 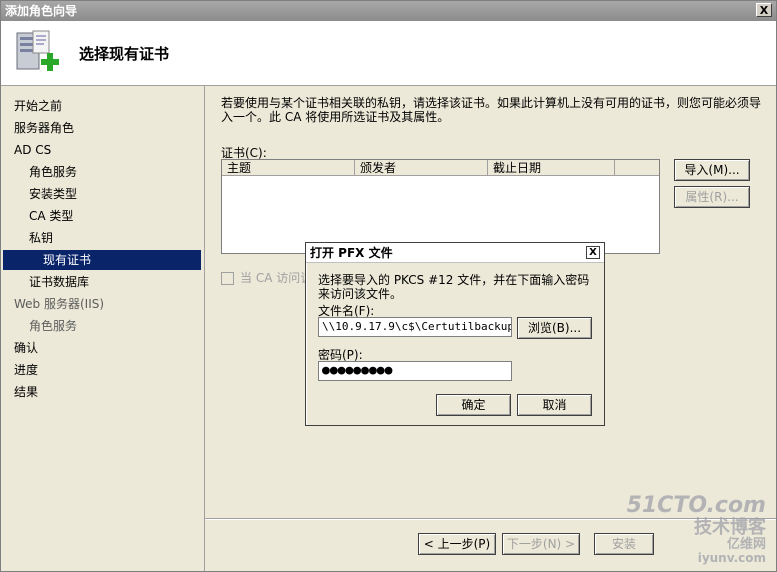 I want to click on certificate-list: 主题 颁发者 截止日期, so click(x=440, y=206).